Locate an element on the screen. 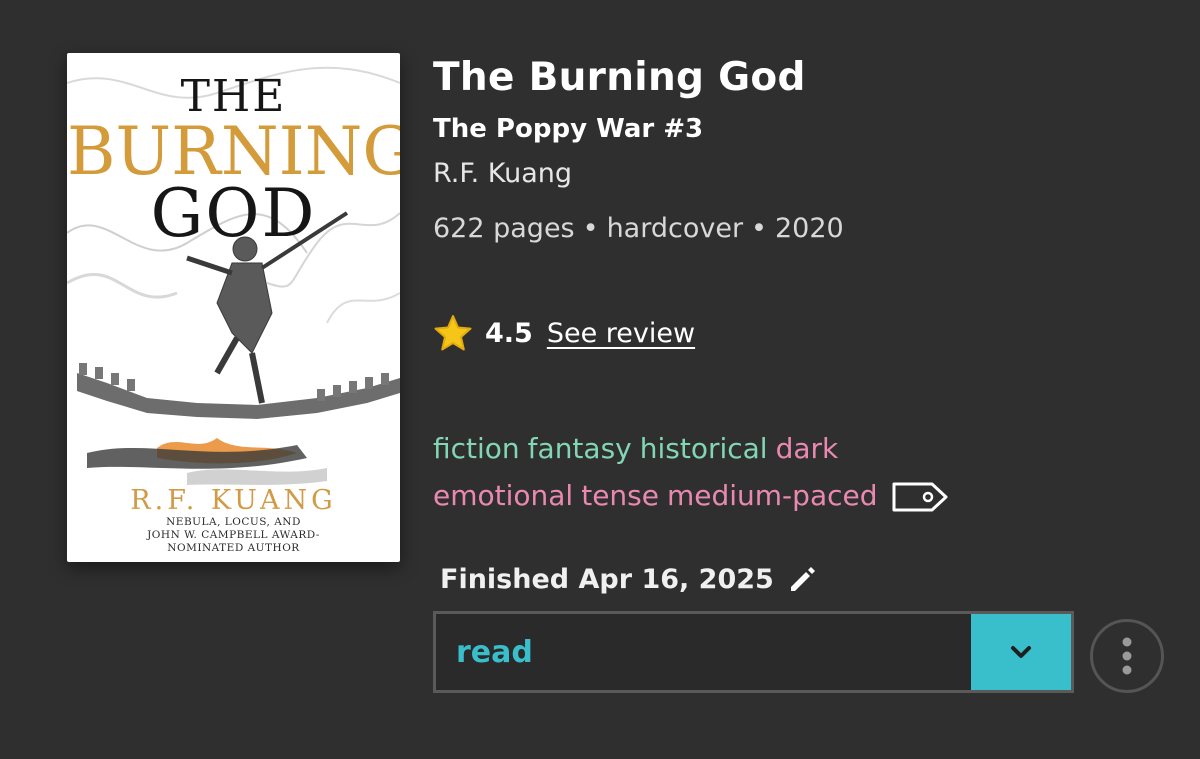 The image size is (1200, 759). reading-status-value: read is located at coordinates (703, 652).